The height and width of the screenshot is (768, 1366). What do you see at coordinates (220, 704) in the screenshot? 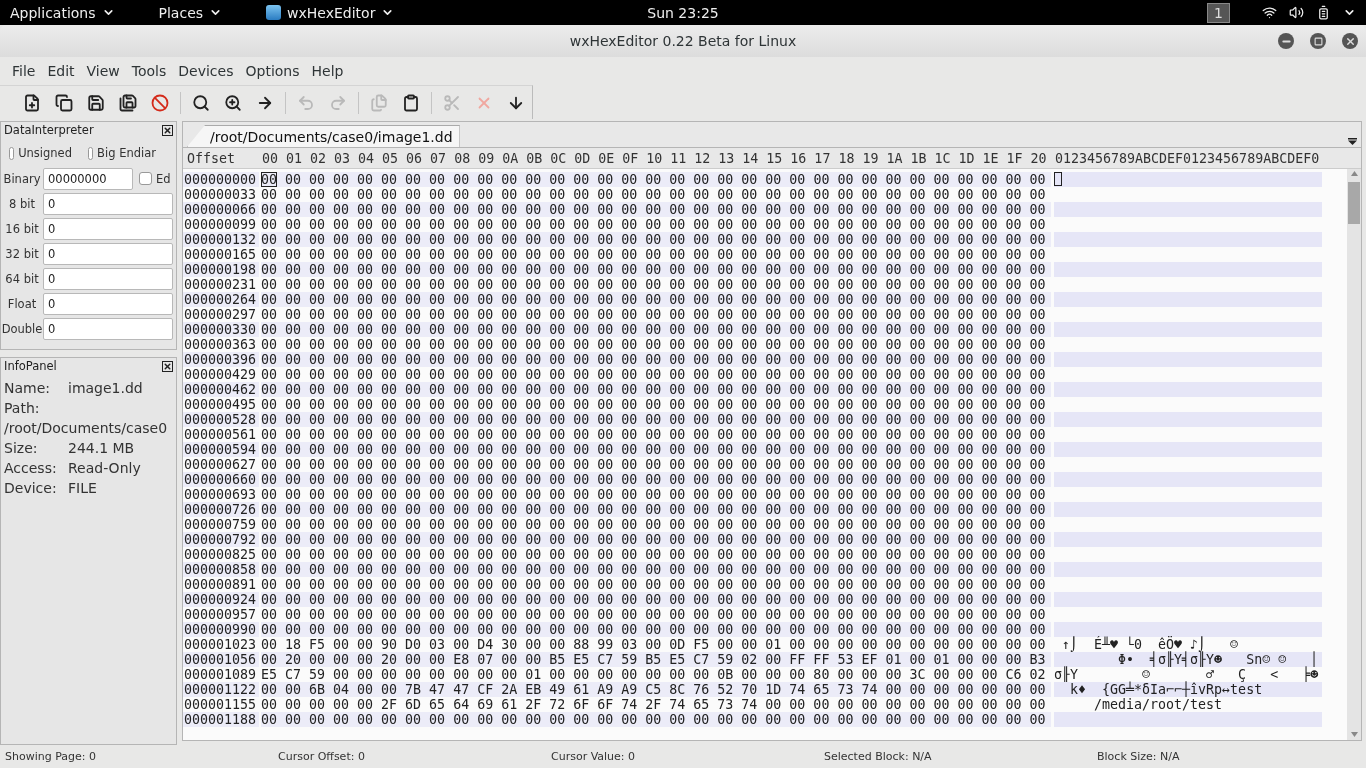
I see `offset-cell-text: 000001155` at bounding box center [220, 704].